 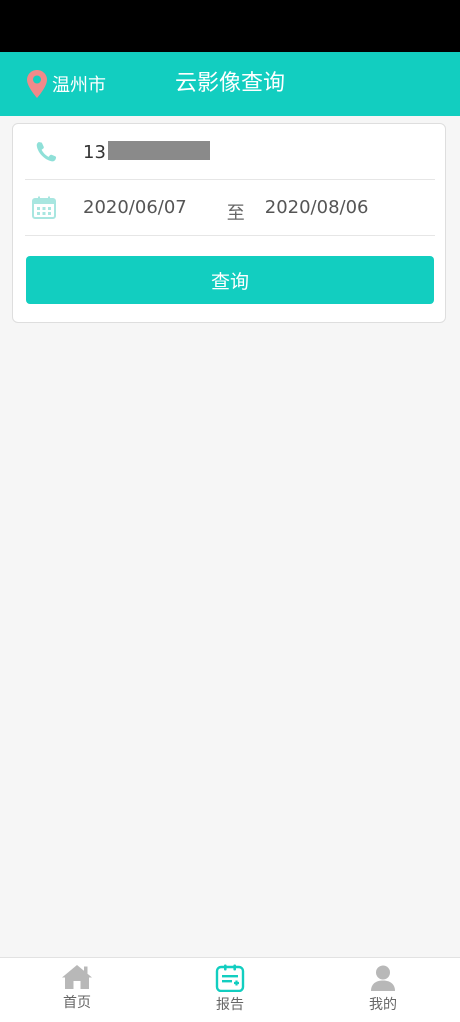 What do you see at coordinates (230, 26) in the screenshot?
I see `status-bar` at bounding box center [230, 26].